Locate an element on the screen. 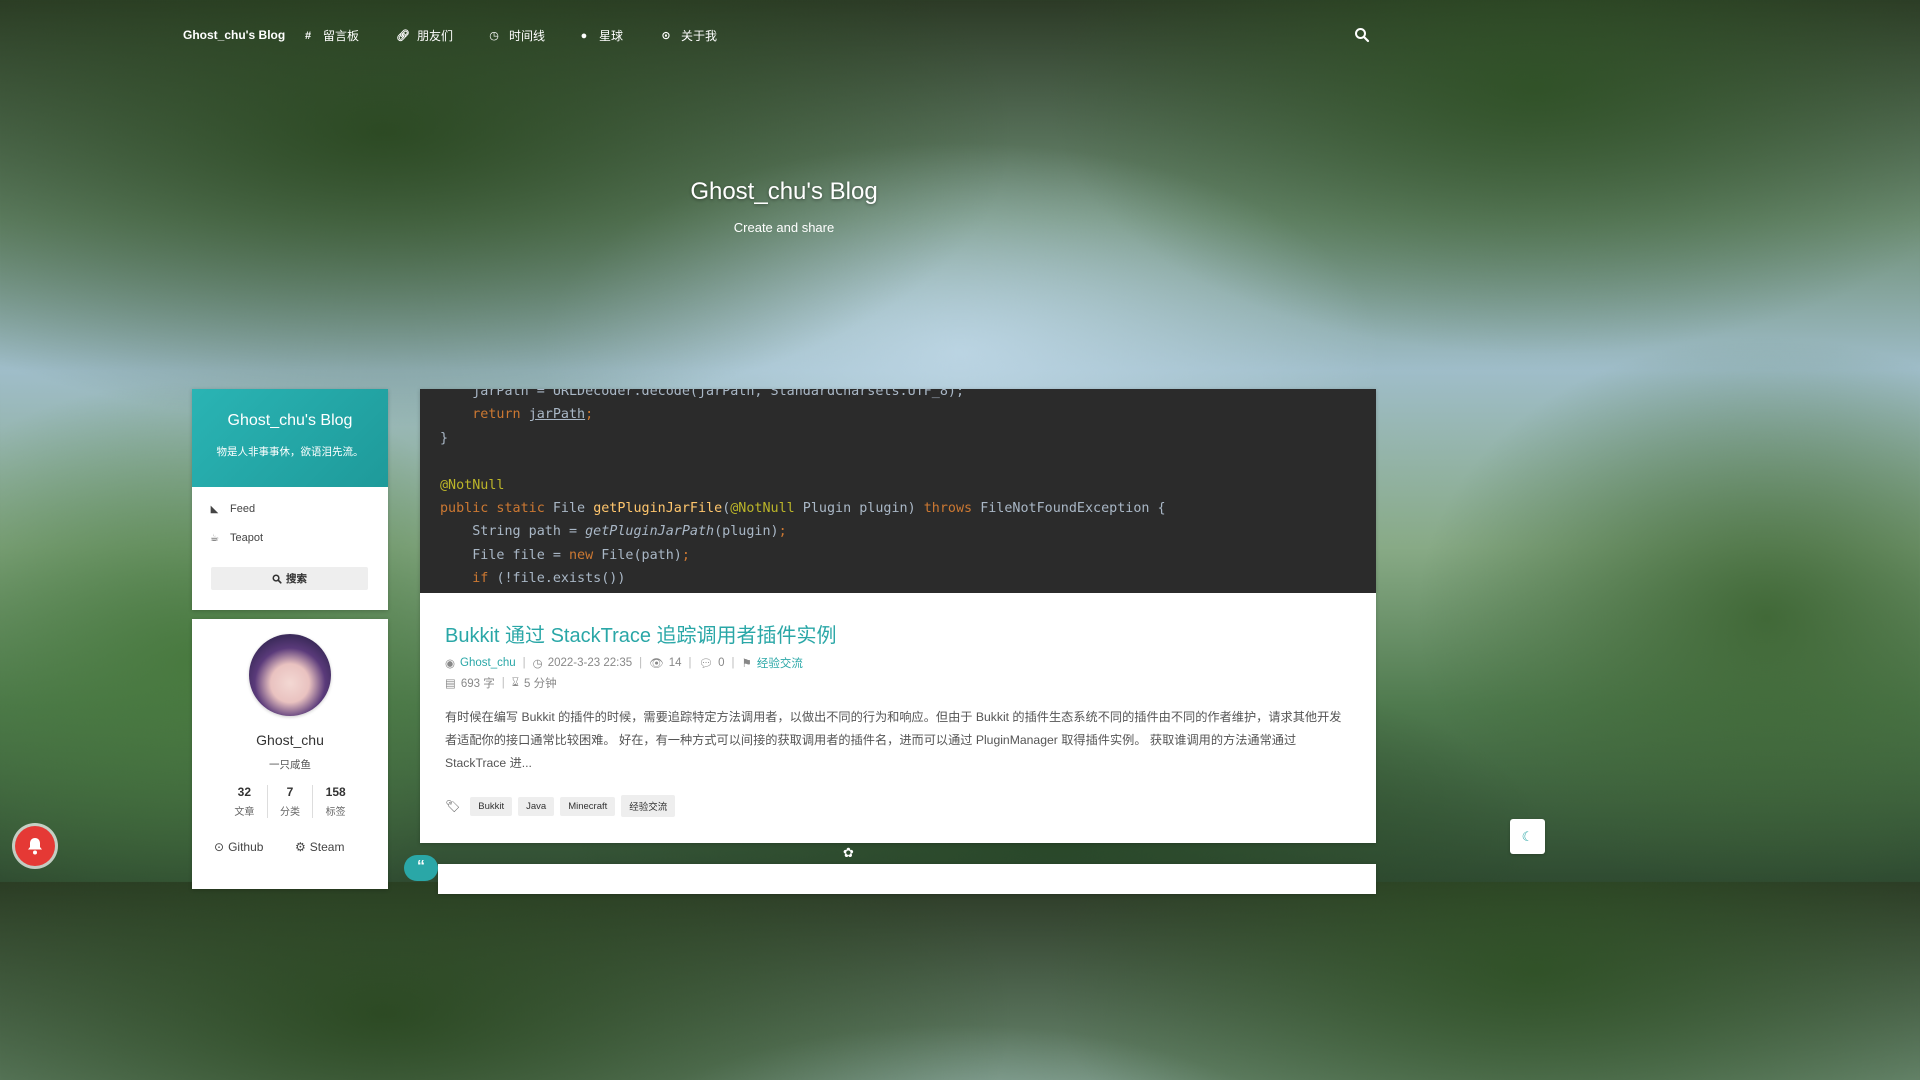 The width and height of the screenshot is (1920, 1080). nav-item-timeline: ◷ 时间线 is located at coordinates (516, 35).